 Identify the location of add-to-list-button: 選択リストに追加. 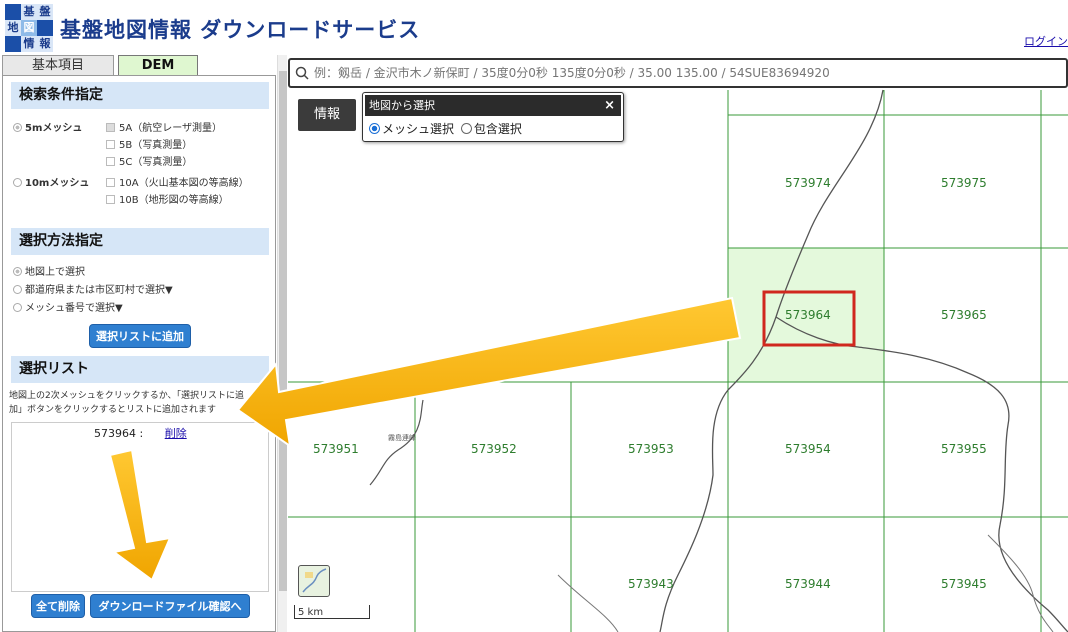
(140, 336).